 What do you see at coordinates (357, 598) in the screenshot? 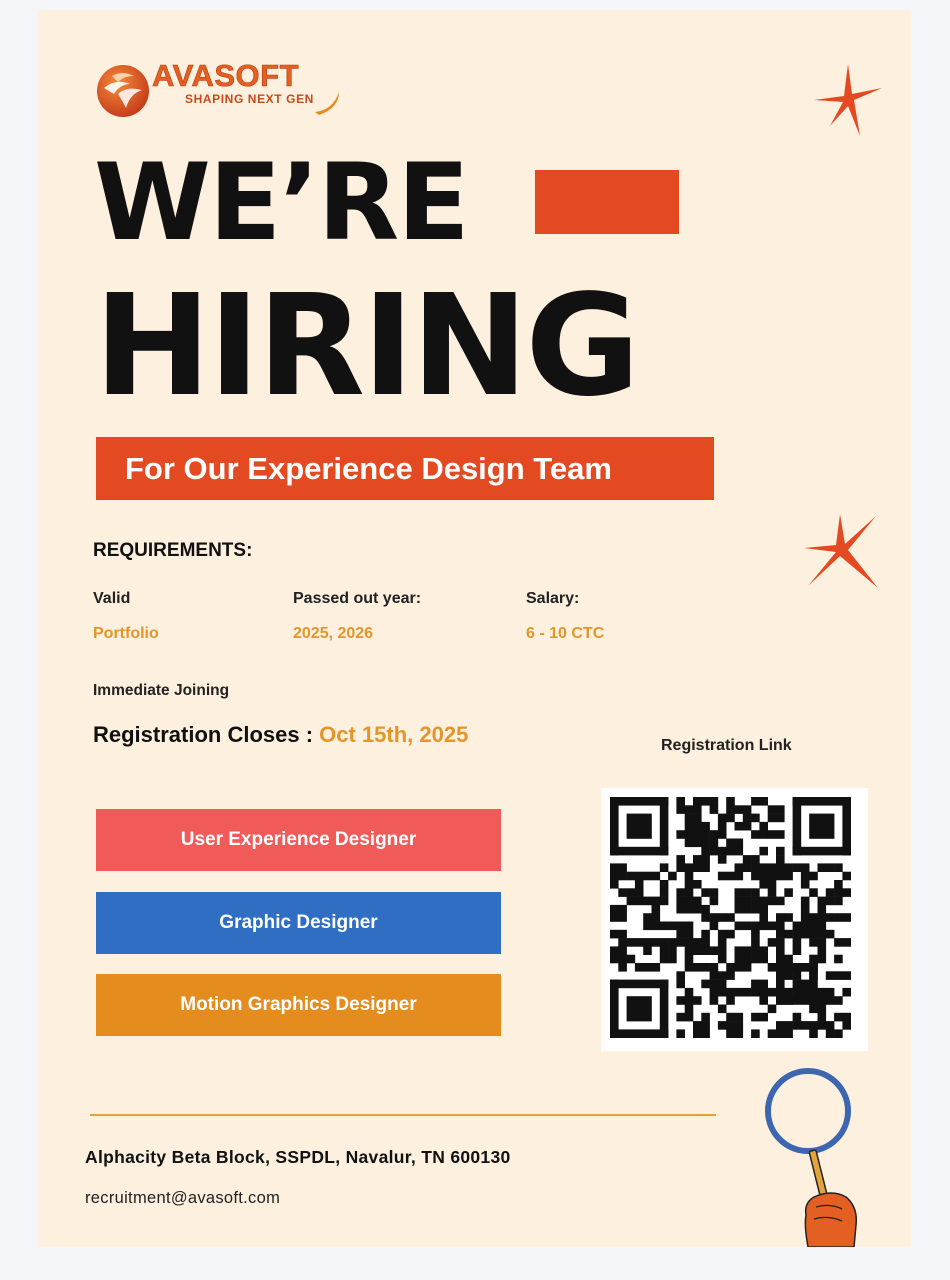
I see `requirement-label: Passed out year:` at bounding box center [357, 598].